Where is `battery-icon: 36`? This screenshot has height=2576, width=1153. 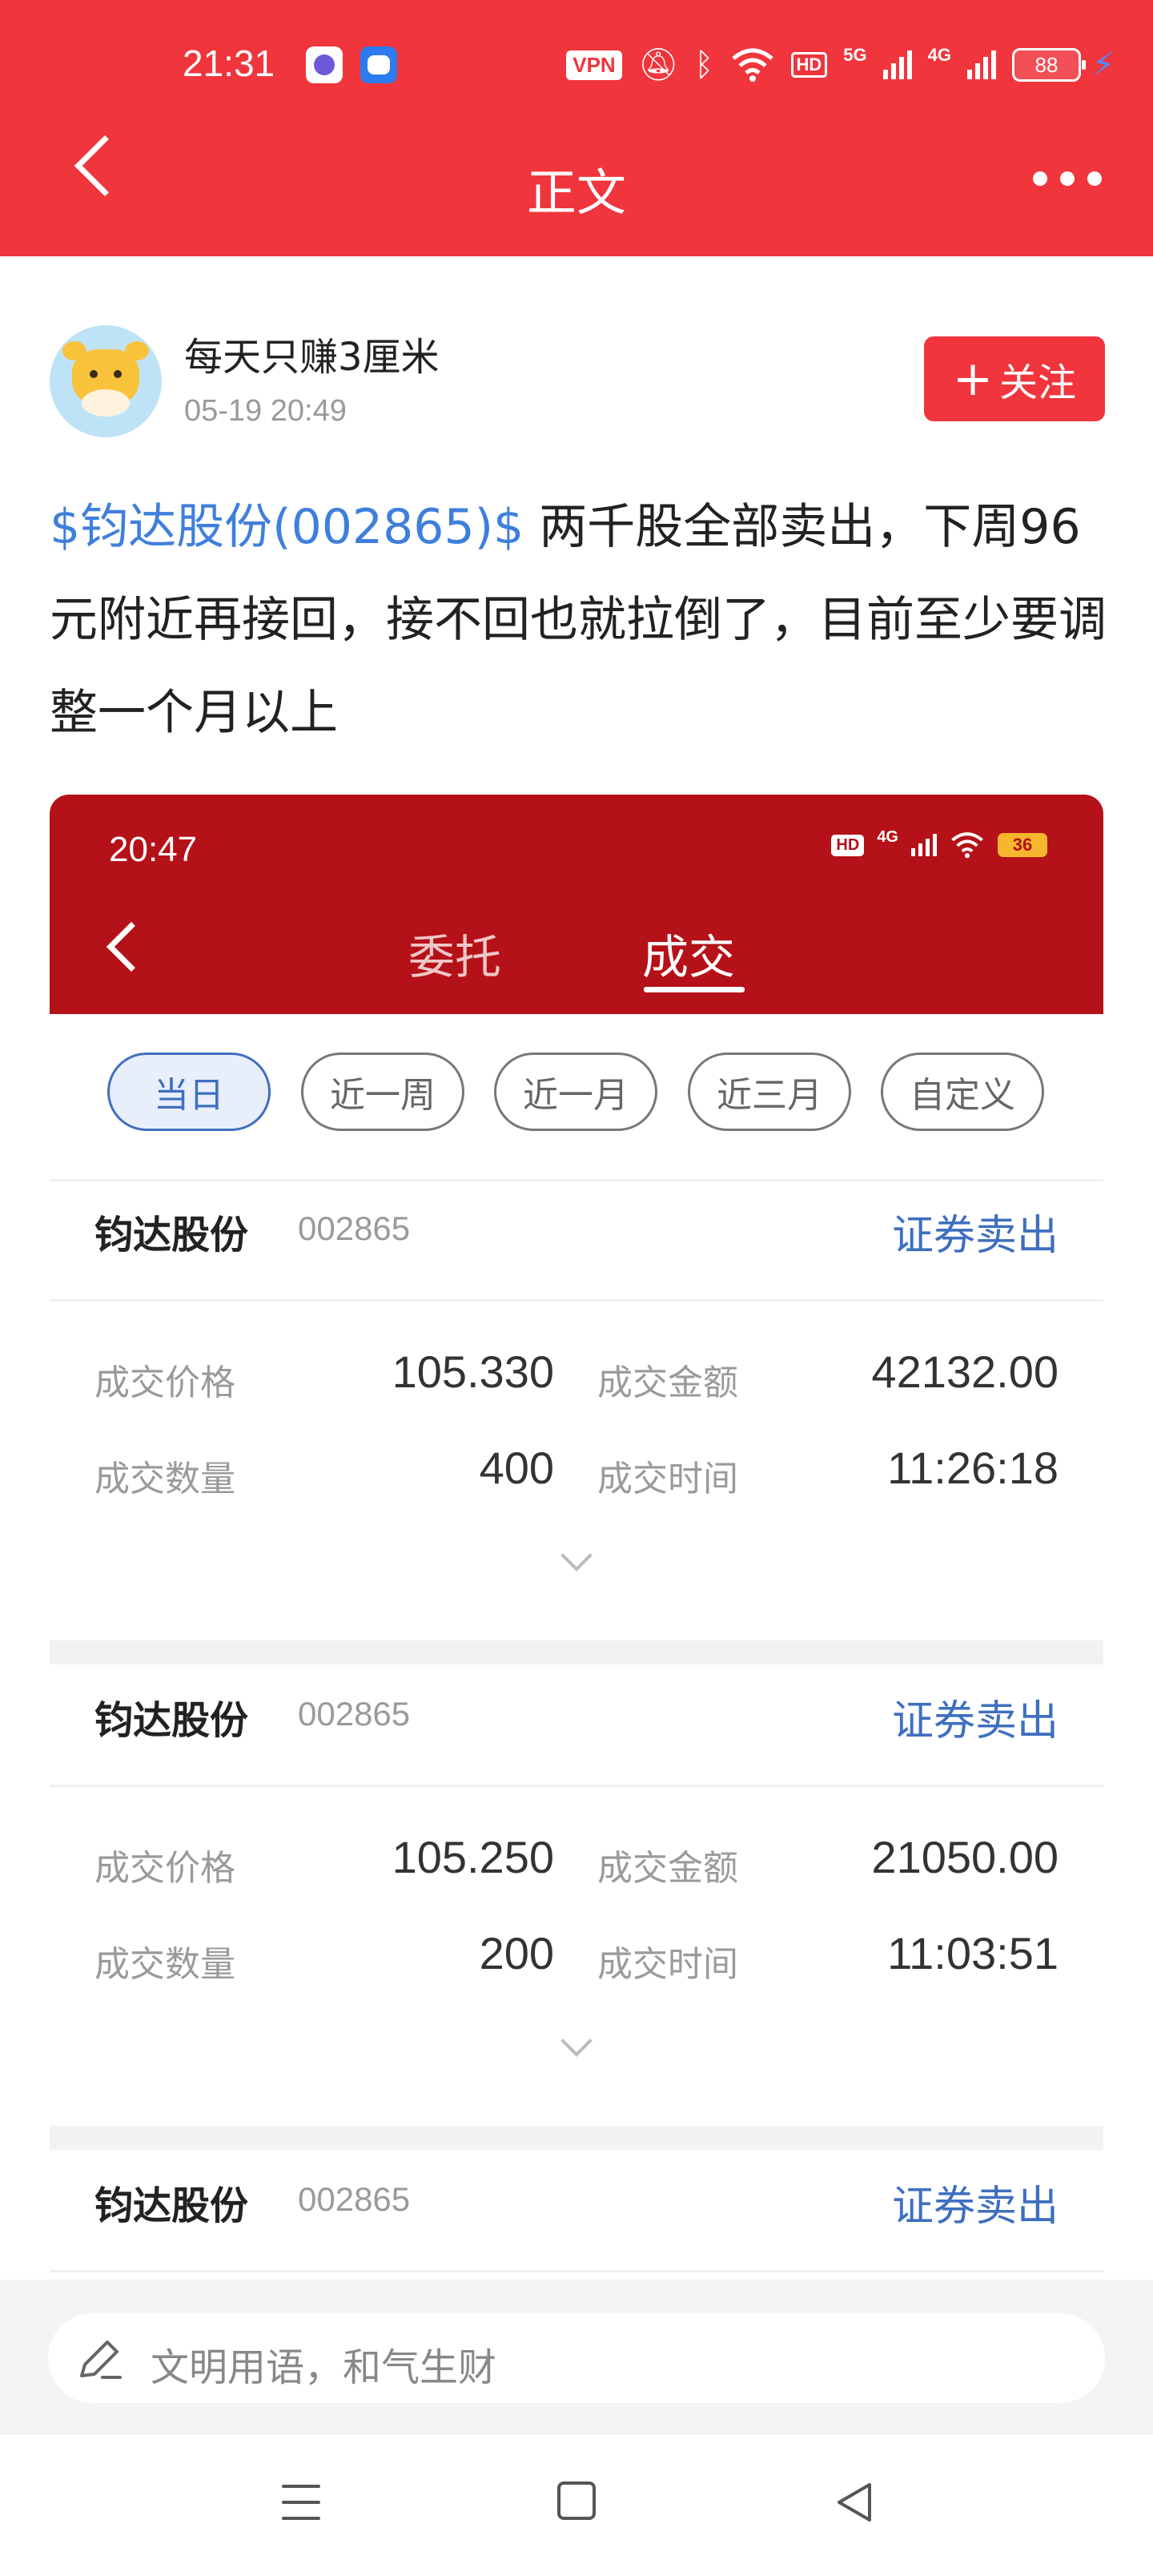
battery-icon: 36 is located at coordinates (1023, 845).